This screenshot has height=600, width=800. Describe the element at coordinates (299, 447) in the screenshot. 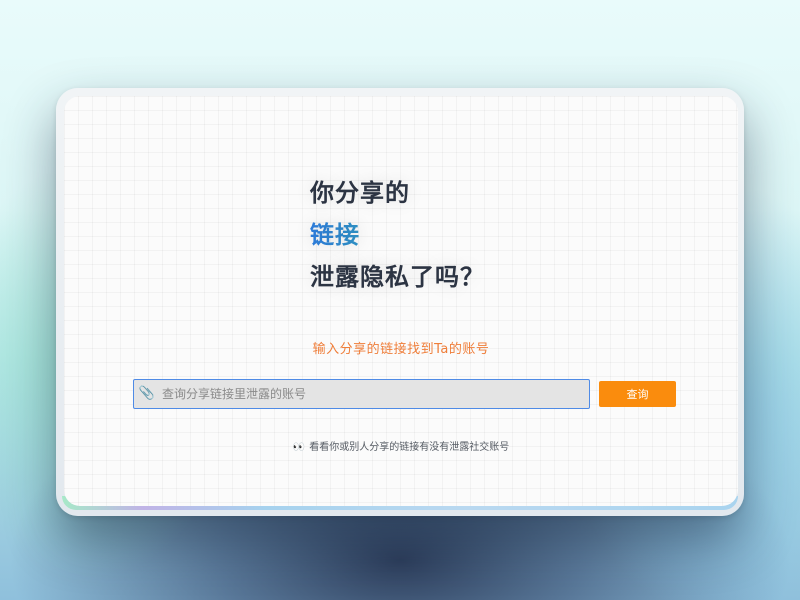

I see `eyes-icon: 👀` at that location.